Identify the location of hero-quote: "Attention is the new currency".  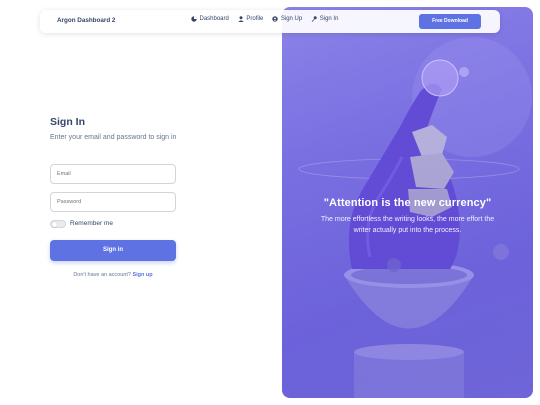
(407, 203).